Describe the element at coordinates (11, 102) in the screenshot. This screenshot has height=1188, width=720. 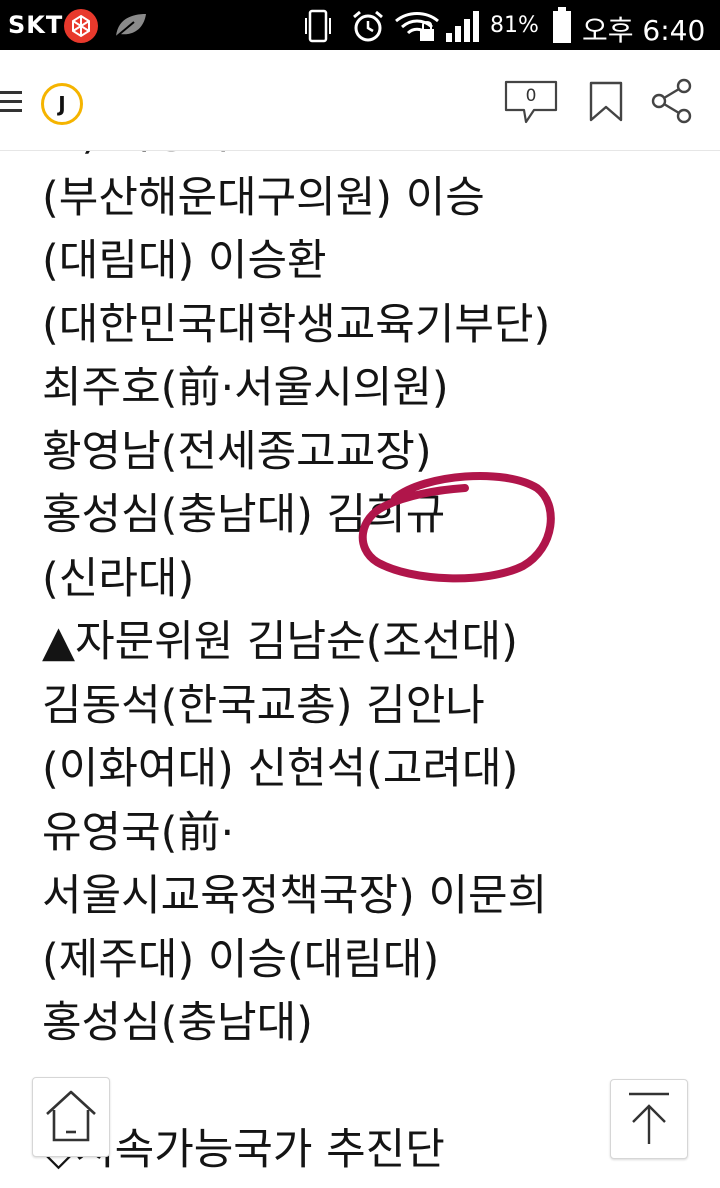
I see `menu-icon` at that location.